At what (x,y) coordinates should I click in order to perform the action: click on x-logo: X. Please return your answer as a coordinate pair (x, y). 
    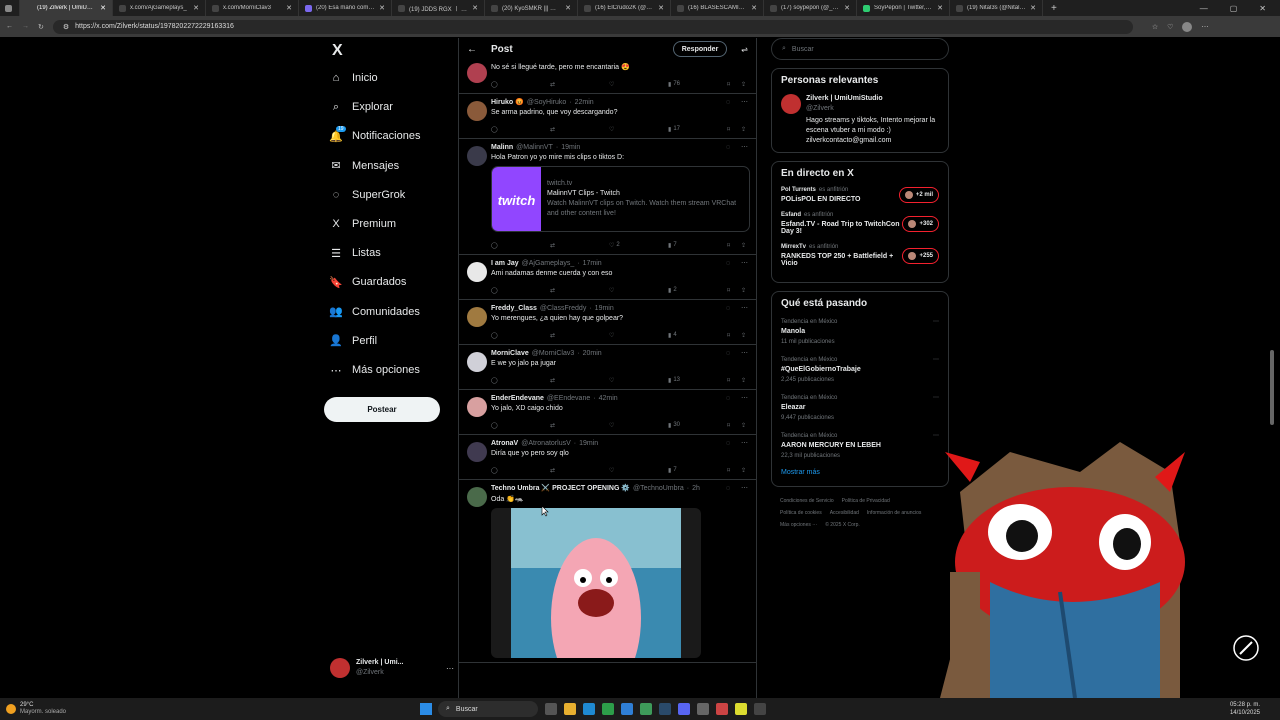
    Looking at the image, I should click on (337, 51).